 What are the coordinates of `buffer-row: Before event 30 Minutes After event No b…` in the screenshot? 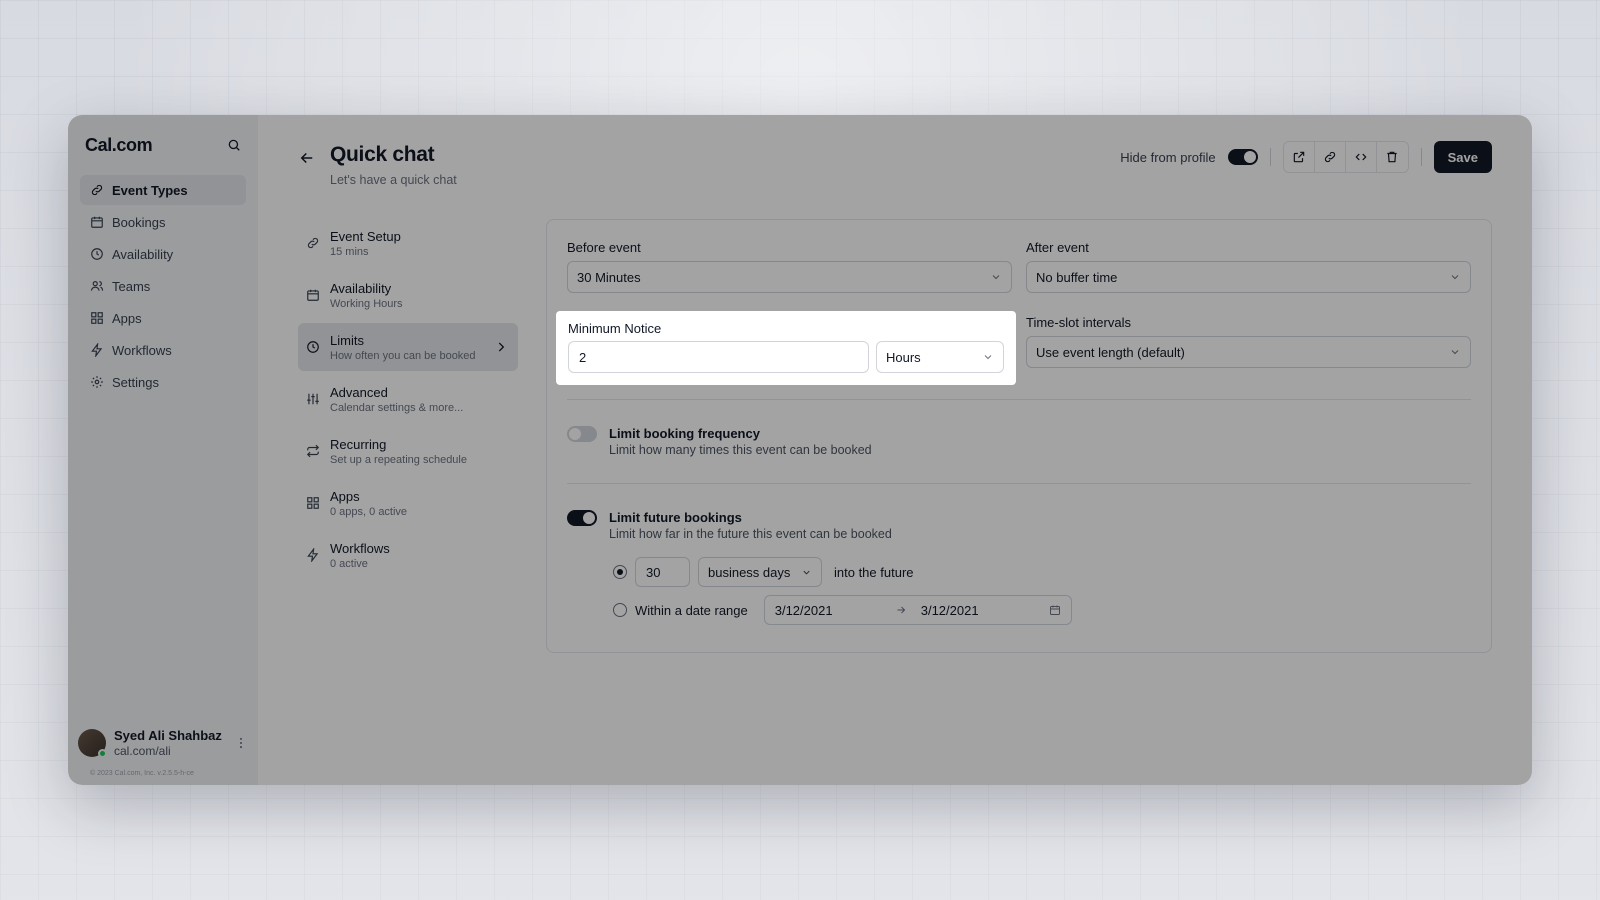 It's located at (1019, 266).